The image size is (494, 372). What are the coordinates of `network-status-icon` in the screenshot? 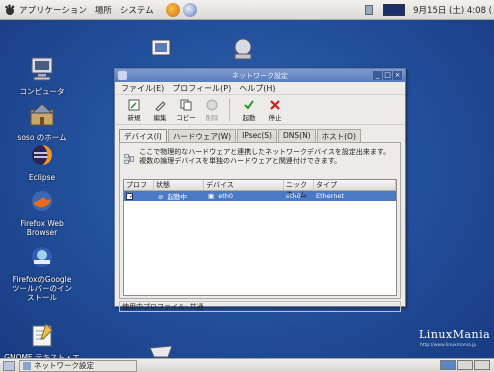 It's located at (369, 10).